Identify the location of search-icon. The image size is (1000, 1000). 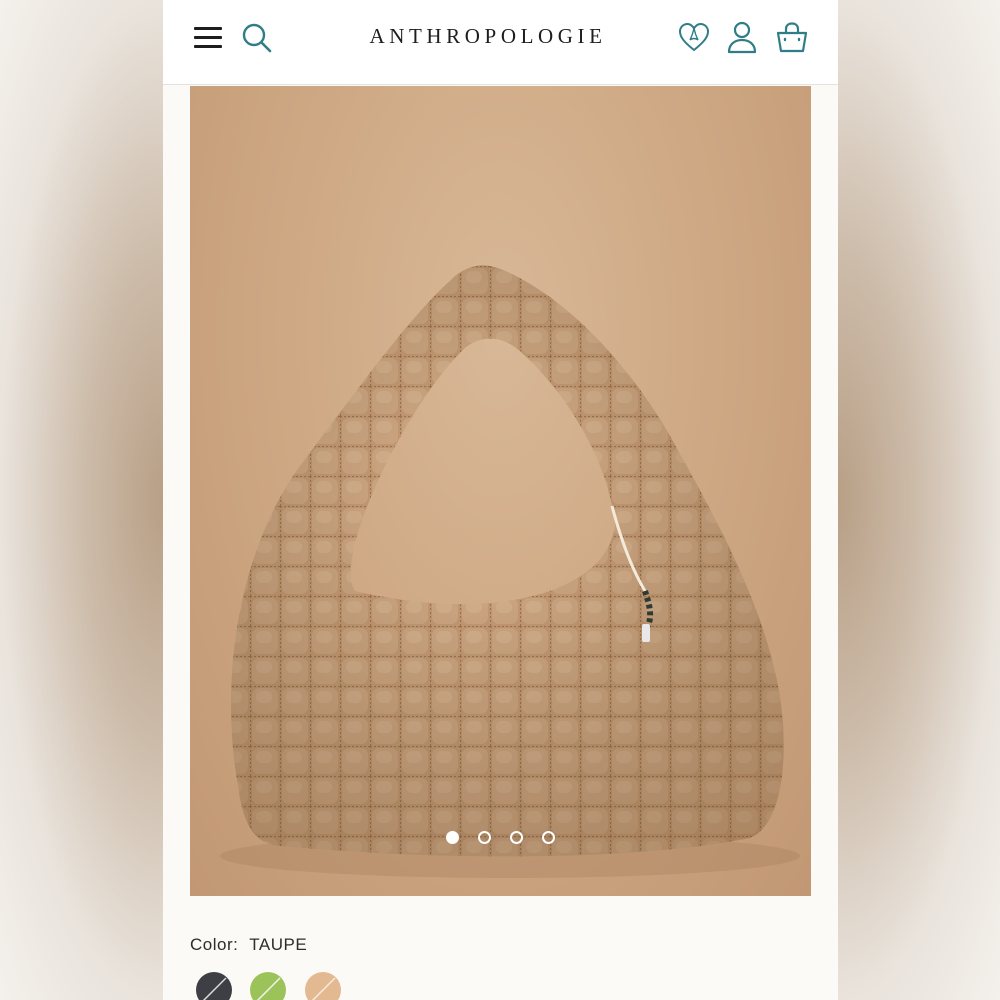
(257, 38).